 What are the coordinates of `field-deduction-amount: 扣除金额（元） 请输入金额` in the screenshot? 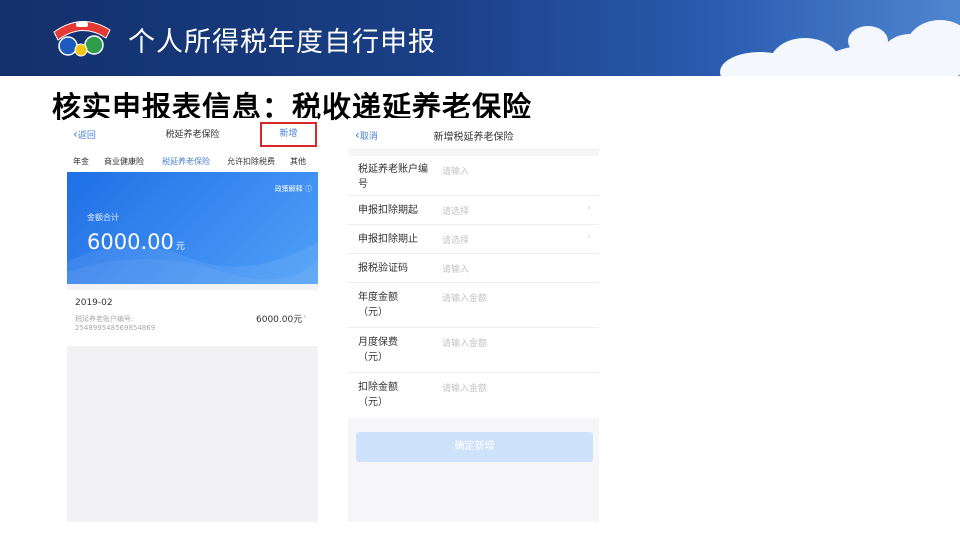 It's located at (473, 395).